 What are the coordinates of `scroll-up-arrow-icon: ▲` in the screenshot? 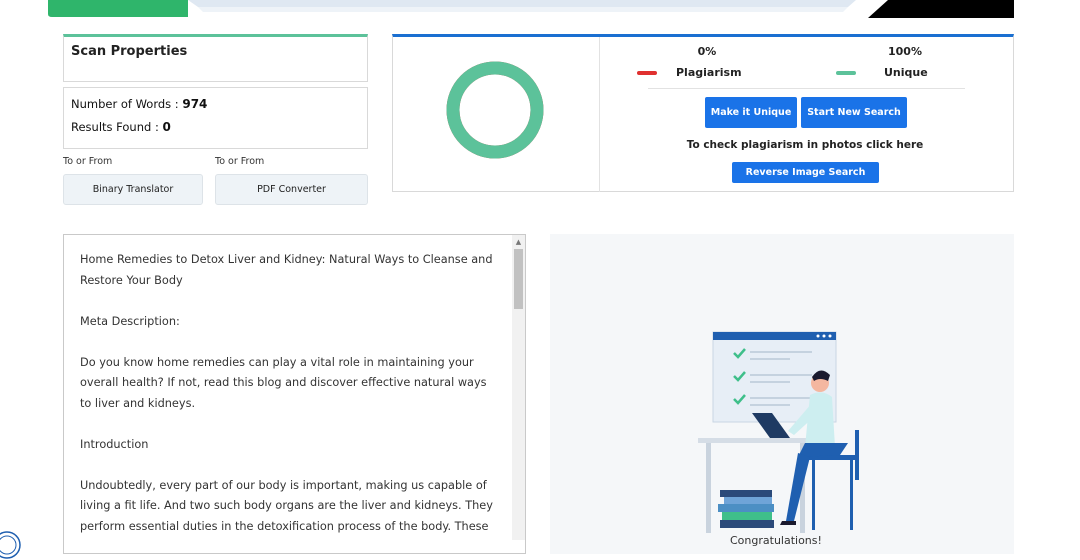 It's located at (518, 241).